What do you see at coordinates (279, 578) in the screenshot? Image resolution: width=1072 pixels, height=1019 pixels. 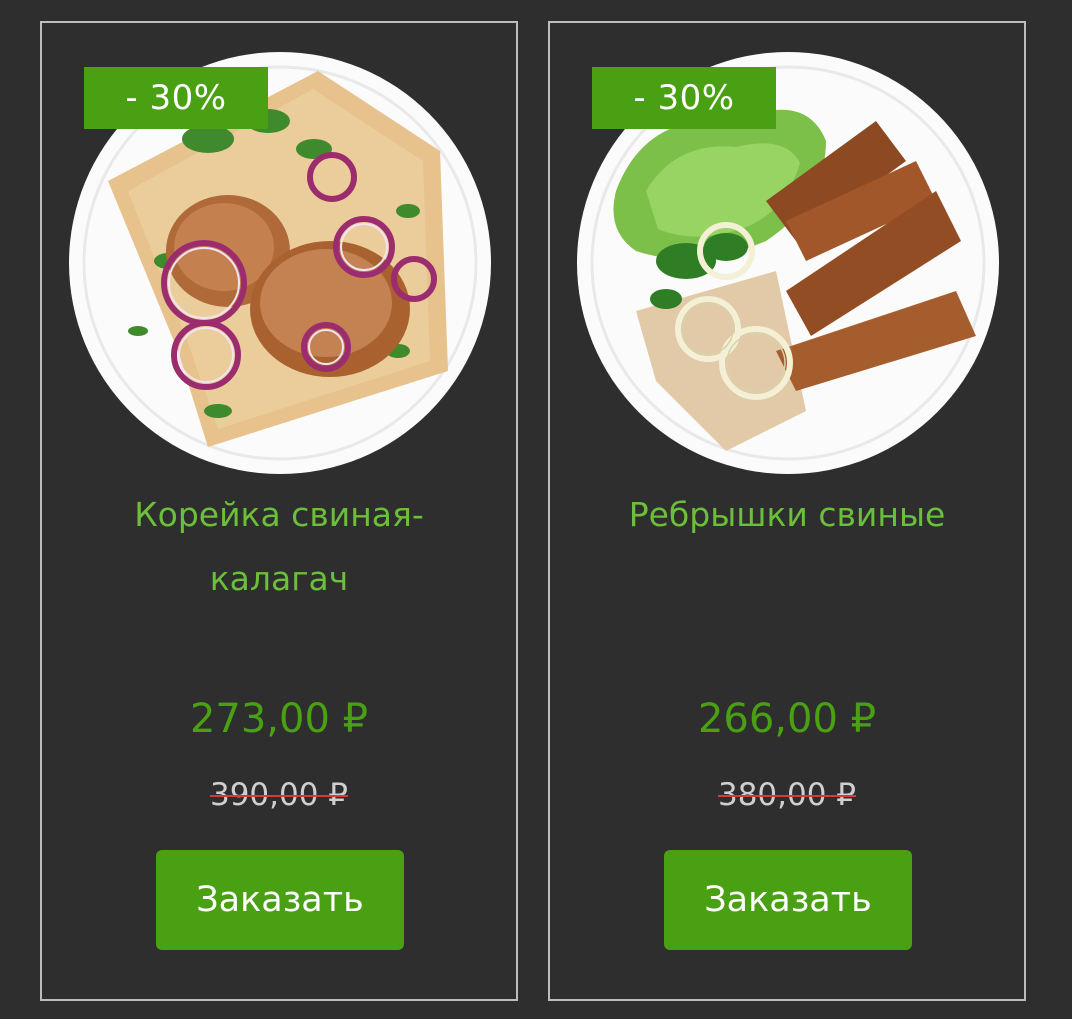 I see `product-title-line: калагач` at bounding box center [279, 578].